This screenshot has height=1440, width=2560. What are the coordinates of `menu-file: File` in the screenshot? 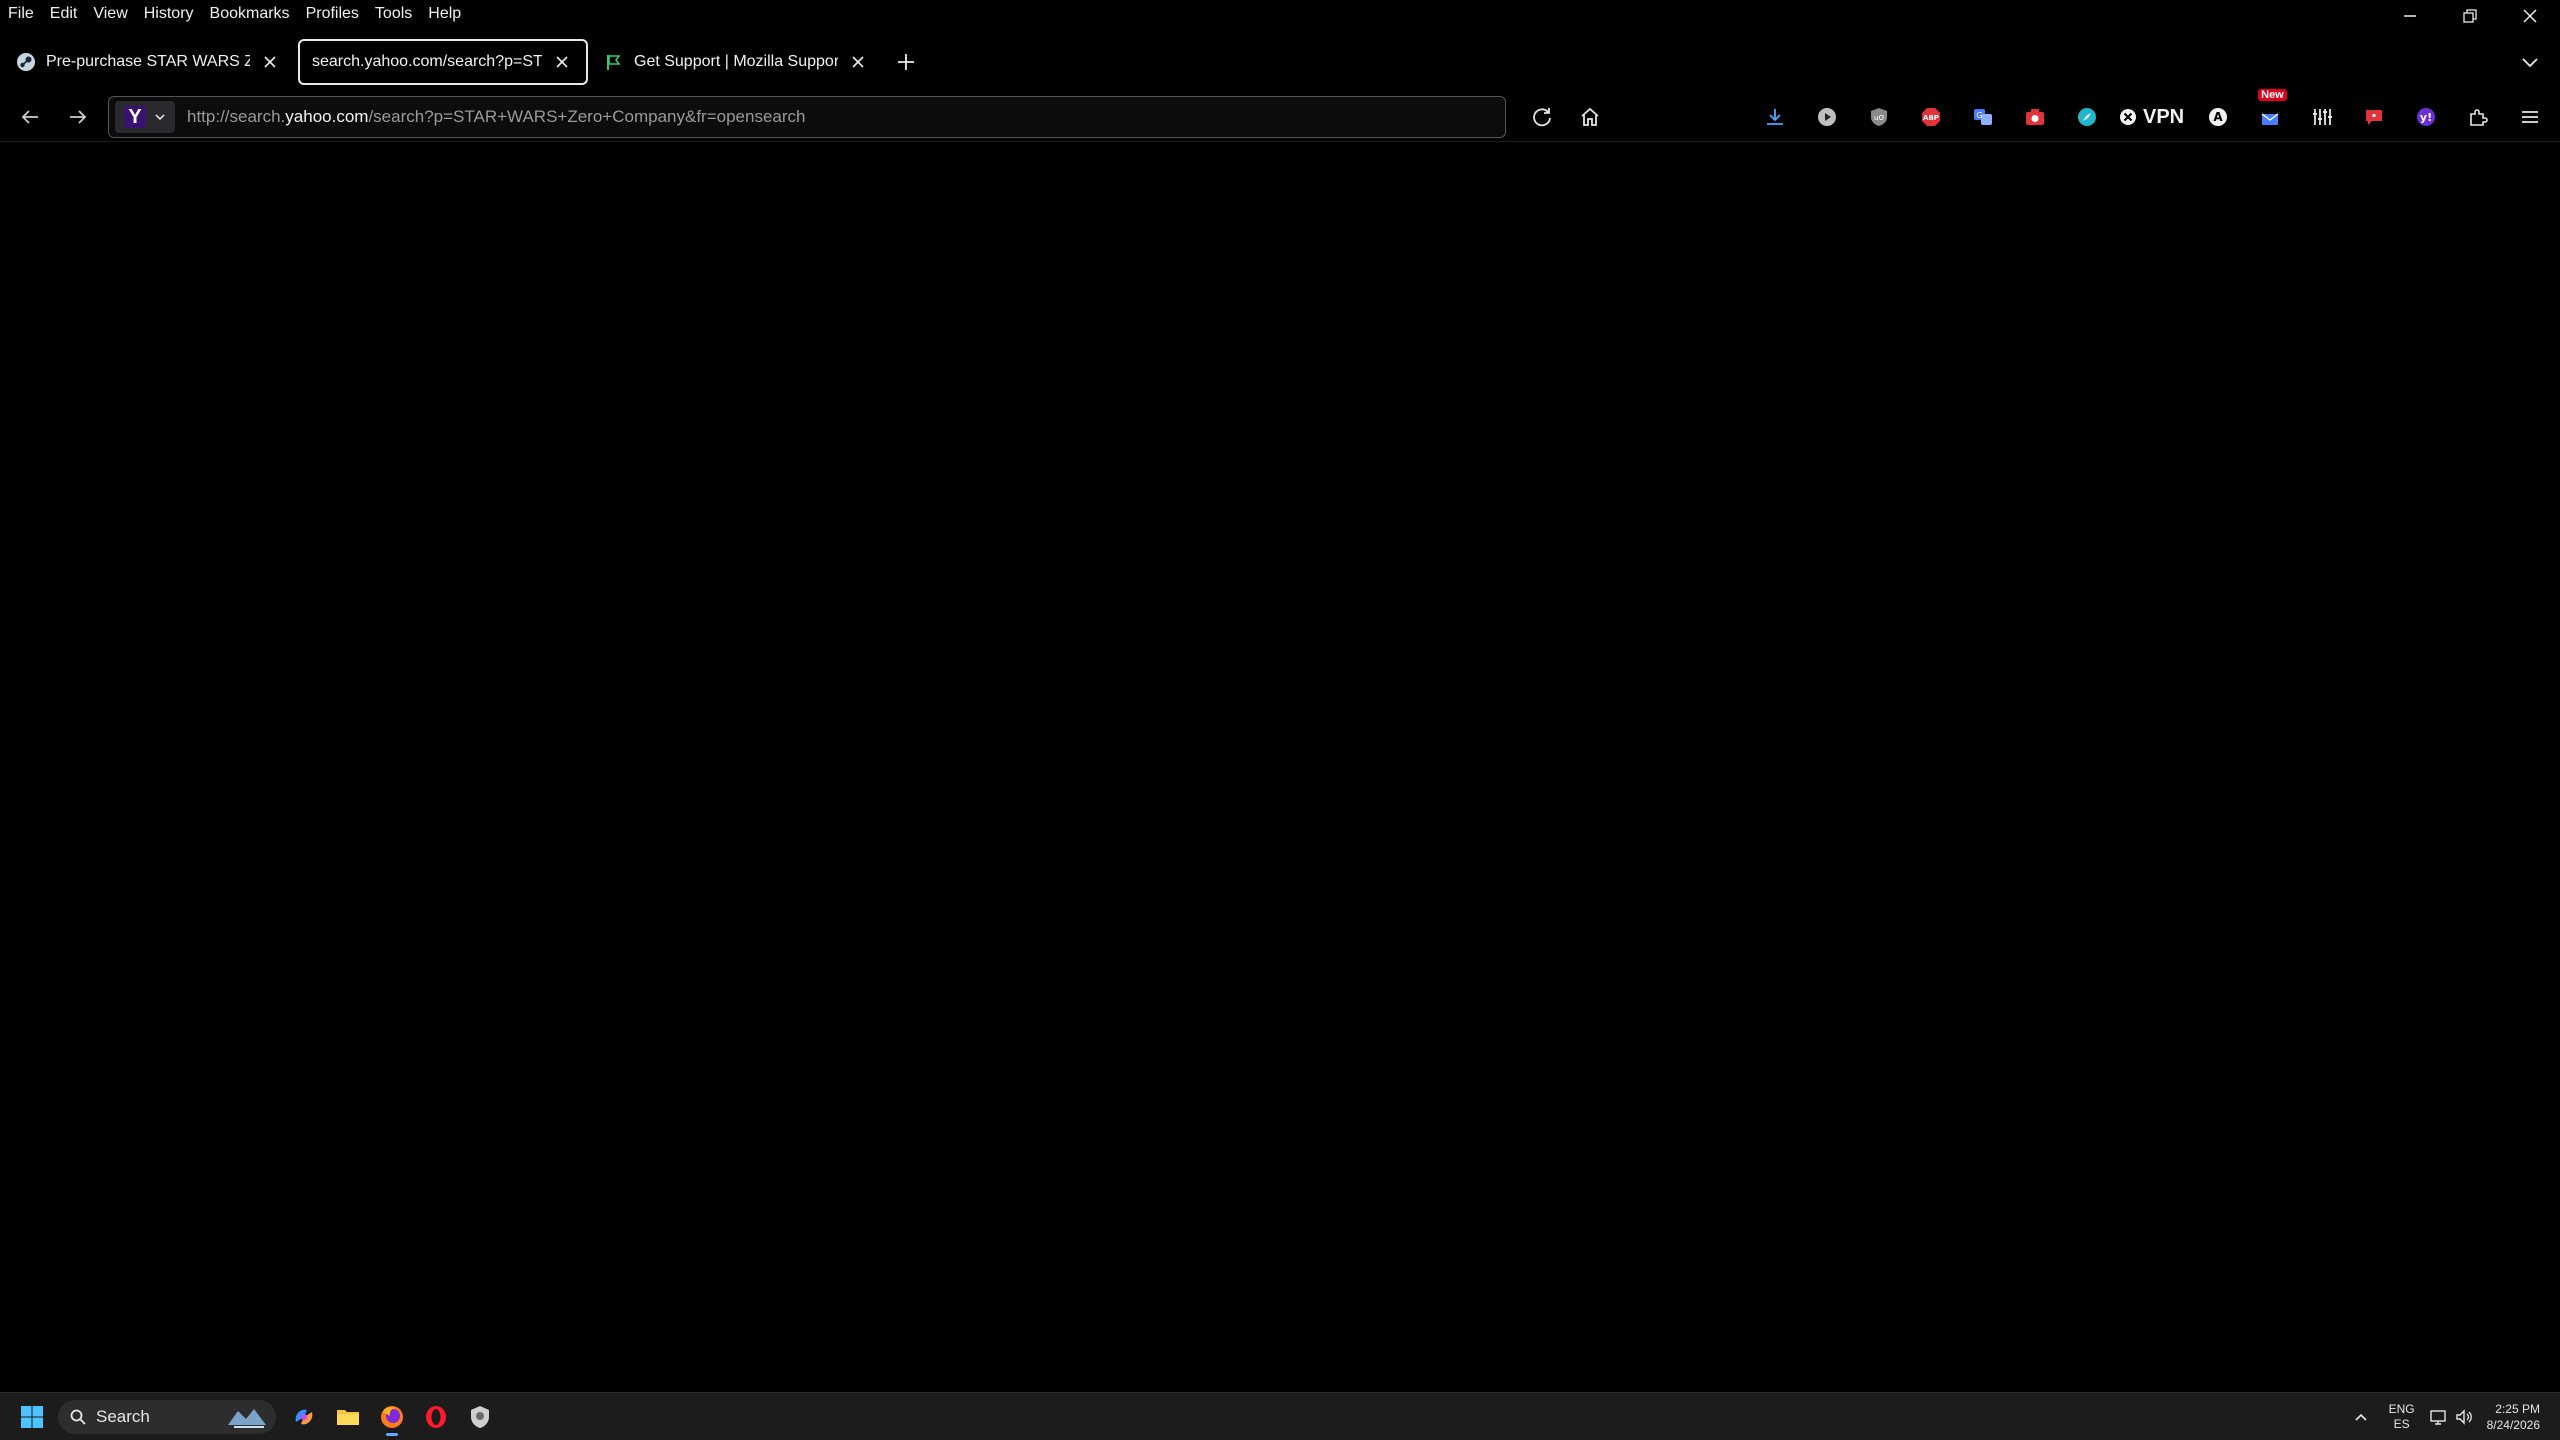 It's located at (21, 14).